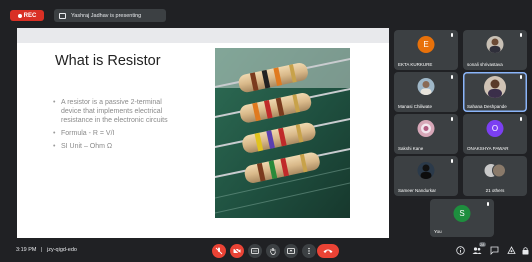 This screenshot has height=262, width=532. What do you see at coordinates (116, 146) in the screenshot?
I see `slide-bullet: SI Unit – Ohm Ω` at bounding box center [116, 146].